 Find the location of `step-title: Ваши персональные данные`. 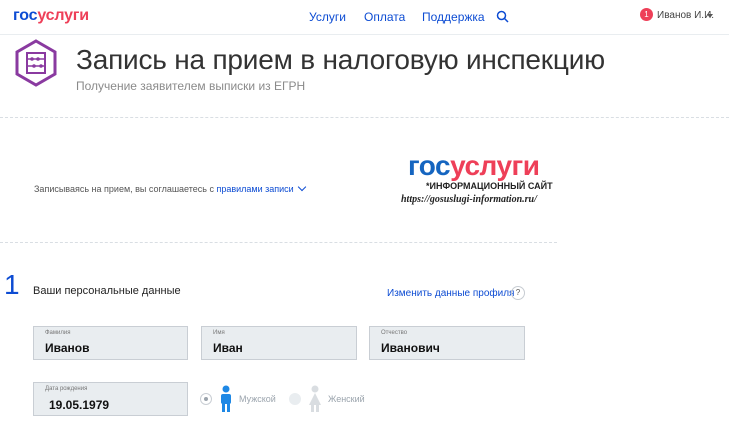

step-title: Ваши персональные данные is located at coordinates (107, 291).